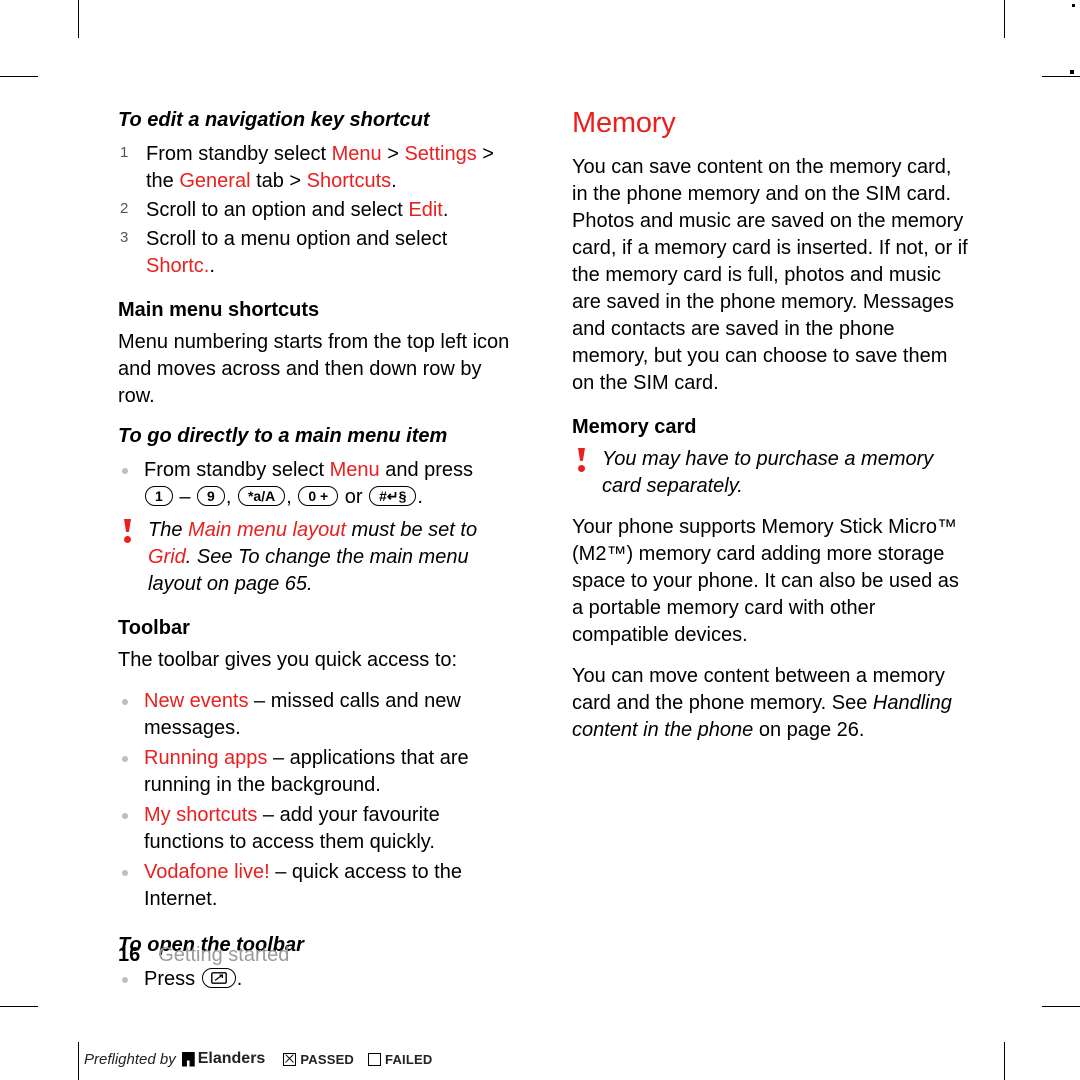 Image resolution: width=1080 pixels, height=1080 pixels. I want to click on heading-memory: Memory, so click(624, 123).